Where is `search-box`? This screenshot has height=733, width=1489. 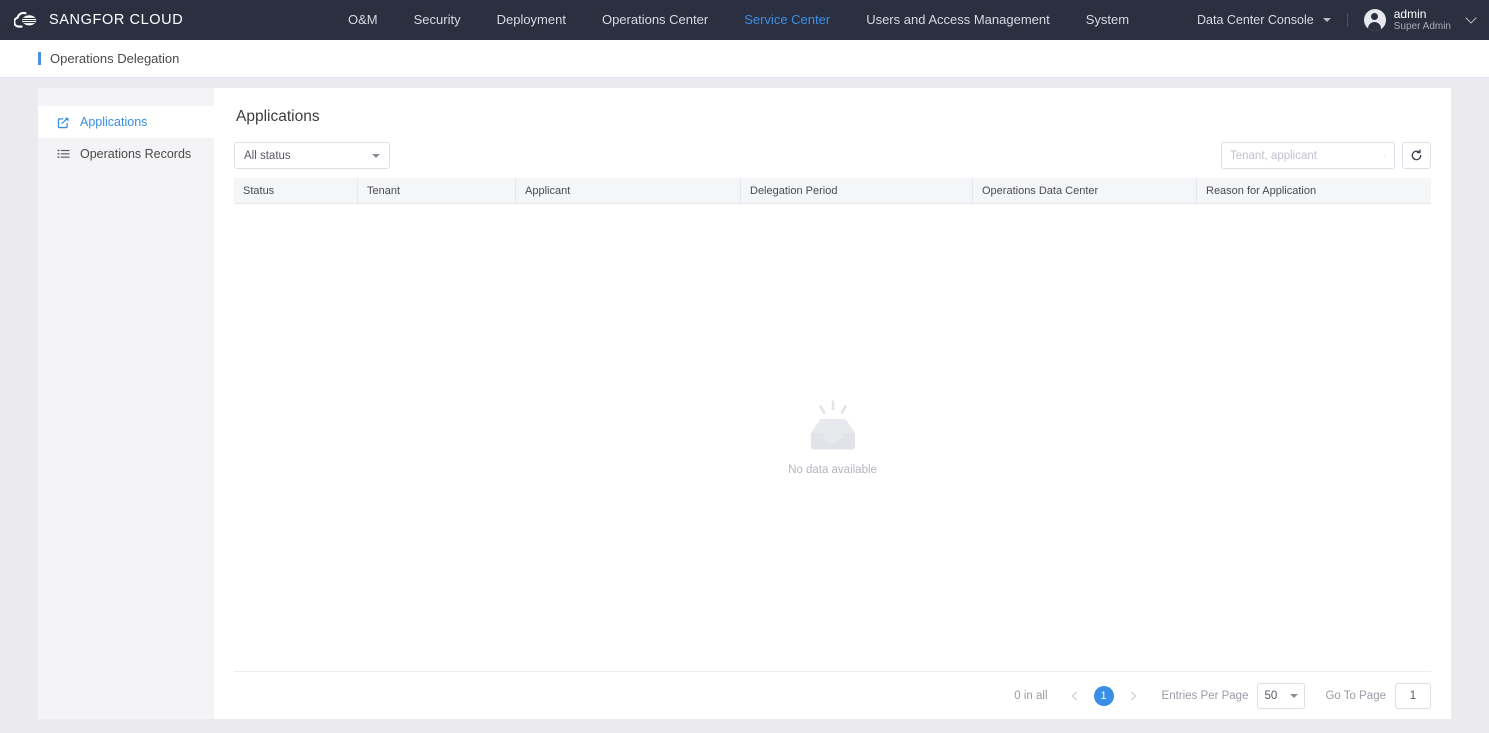
search-box is located at coordinates (1308, 155).